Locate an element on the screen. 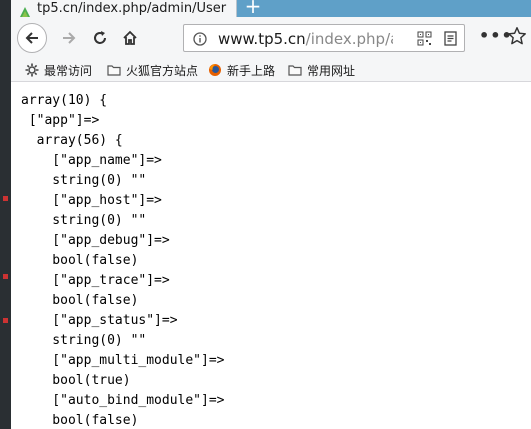 This screenshot has width=531, height=429. address-bar: www.tp5.cn/index.php/a is located at coordinates (324, 38).